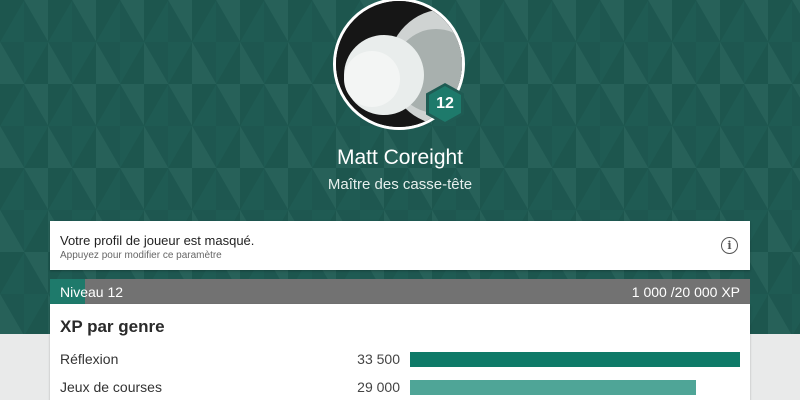 The image size is (800, 400). I want to click on genre-xp-value: 29 000, so click(378, 387).